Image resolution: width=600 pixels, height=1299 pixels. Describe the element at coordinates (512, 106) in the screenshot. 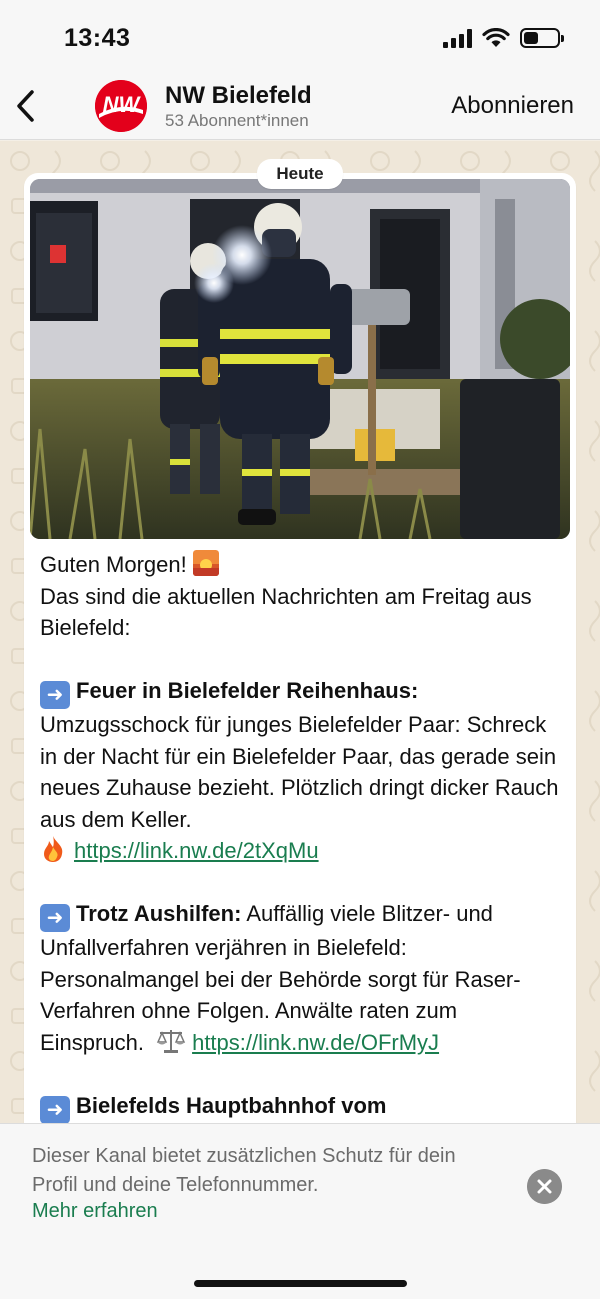

I see `subscribe-button: Abonnieren` at that location.